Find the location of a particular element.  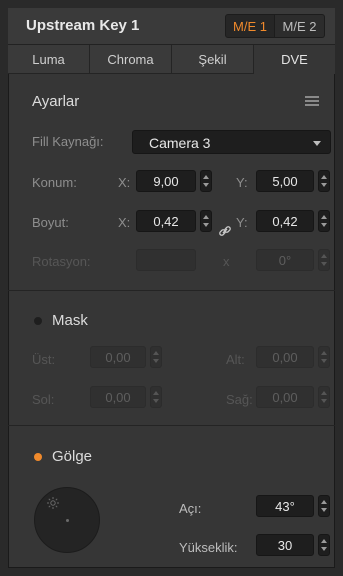

mask-title: Mask is located at coordinates (70, 320).